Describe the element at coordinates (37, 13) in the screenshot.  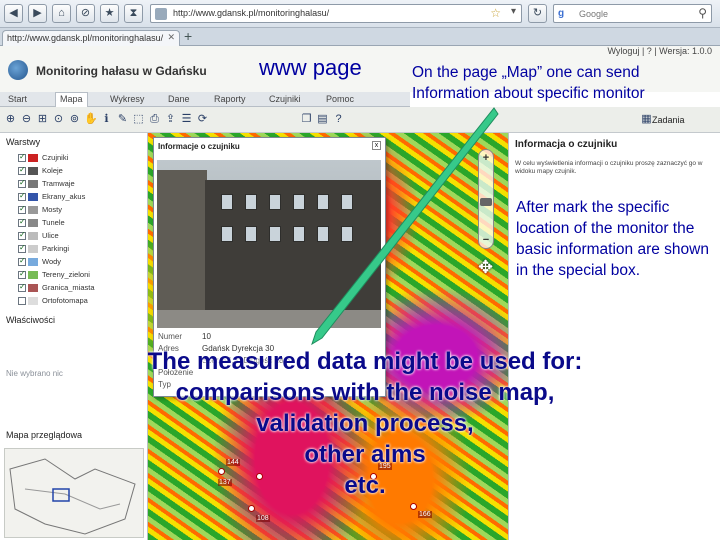
I see `forward-button: ▶` at that location.